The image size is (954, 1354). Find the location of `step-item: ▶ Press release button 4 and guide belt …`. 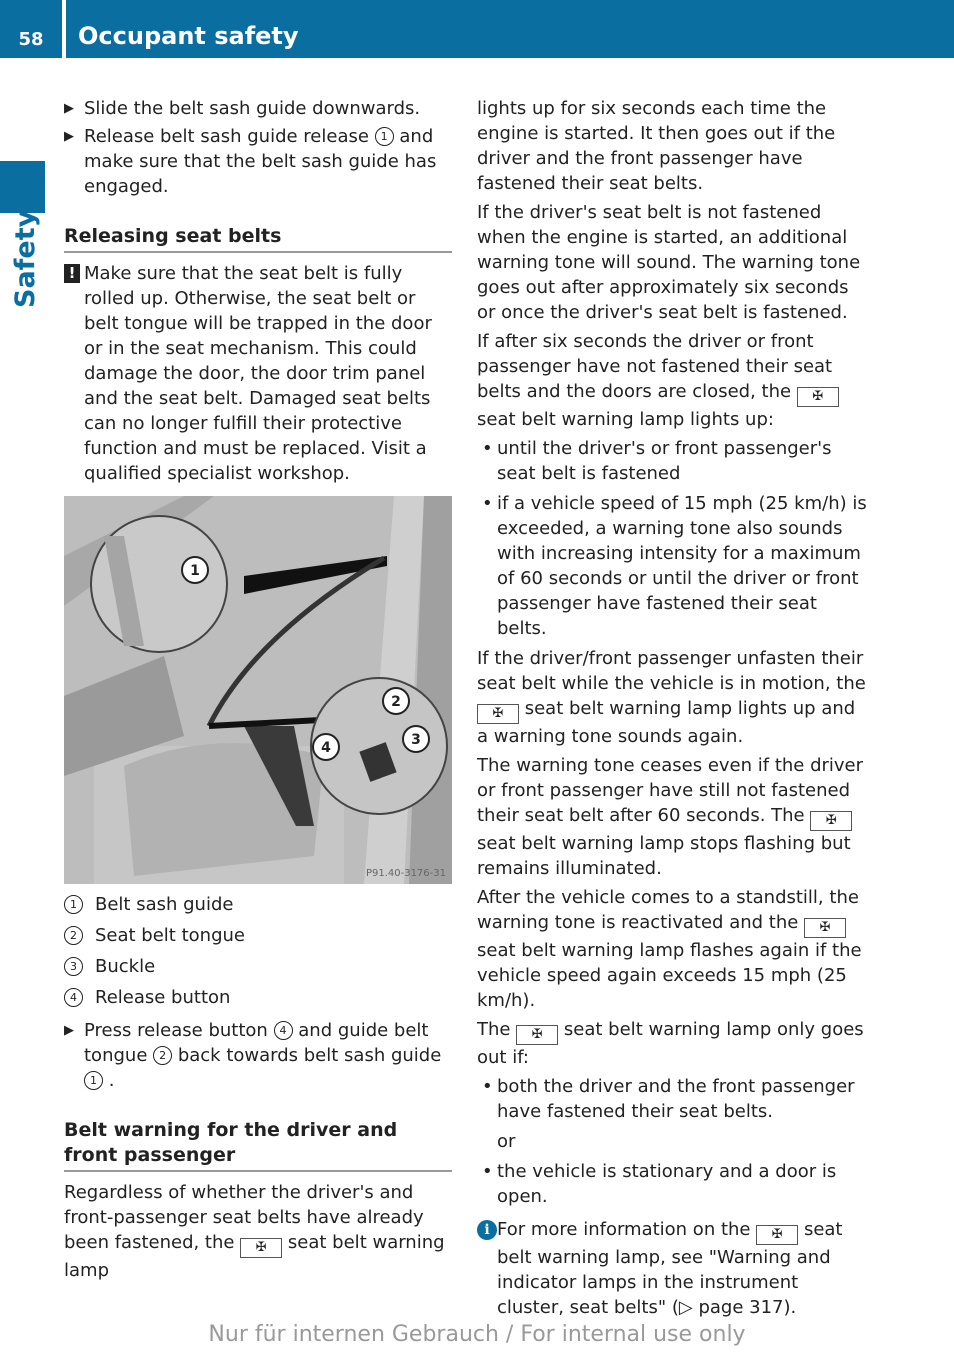

step-item: ▶ Press release button 4 and guide belt … is located at coordinates (253, 1055).